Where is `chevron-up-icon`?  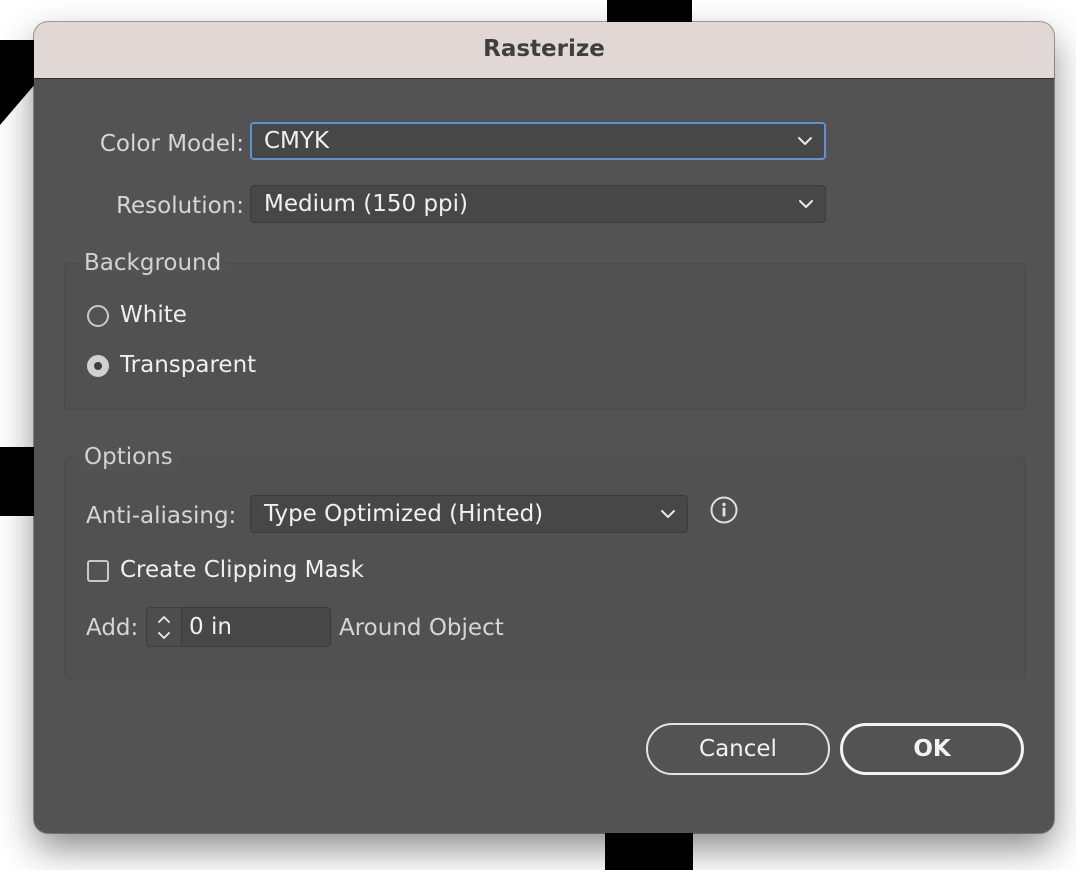
chevron-up-icon is located at coordinates (164, 619).